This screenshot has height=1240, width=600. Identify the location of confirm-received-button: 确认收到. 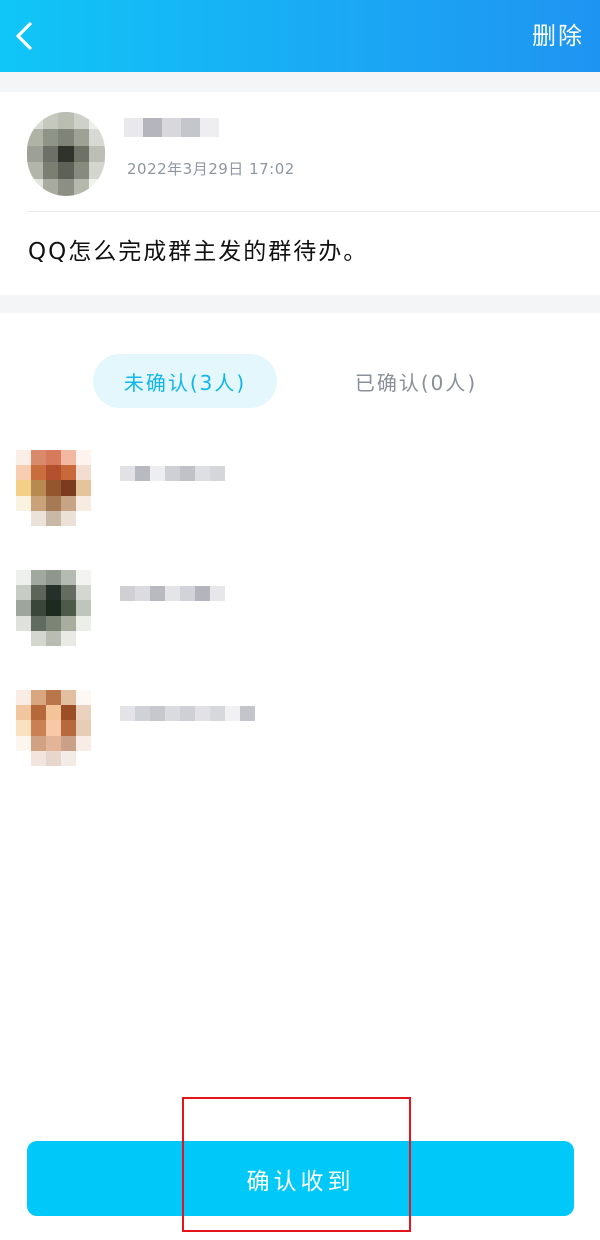
(300, 1178).